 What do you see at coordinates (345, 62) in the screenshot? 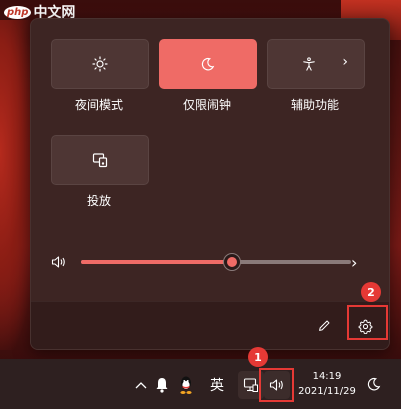
I see `chevron-right-icon: ›` at bounding box center [345, 62].